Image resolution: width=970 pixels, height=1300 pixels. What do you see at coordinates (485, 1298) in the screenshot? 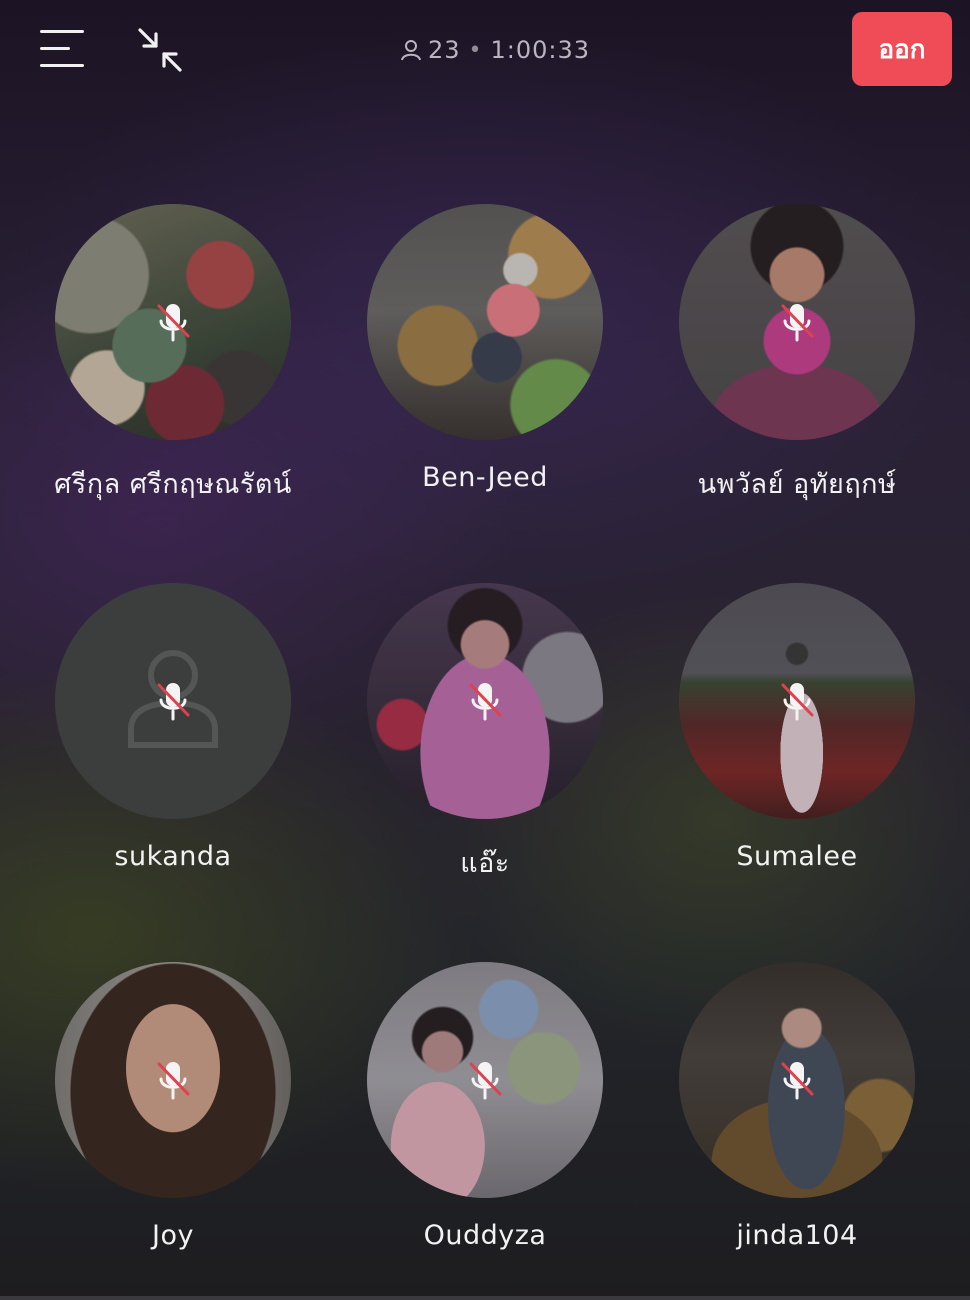
I see `bottom-divider` at bounding box center [485, 1298].